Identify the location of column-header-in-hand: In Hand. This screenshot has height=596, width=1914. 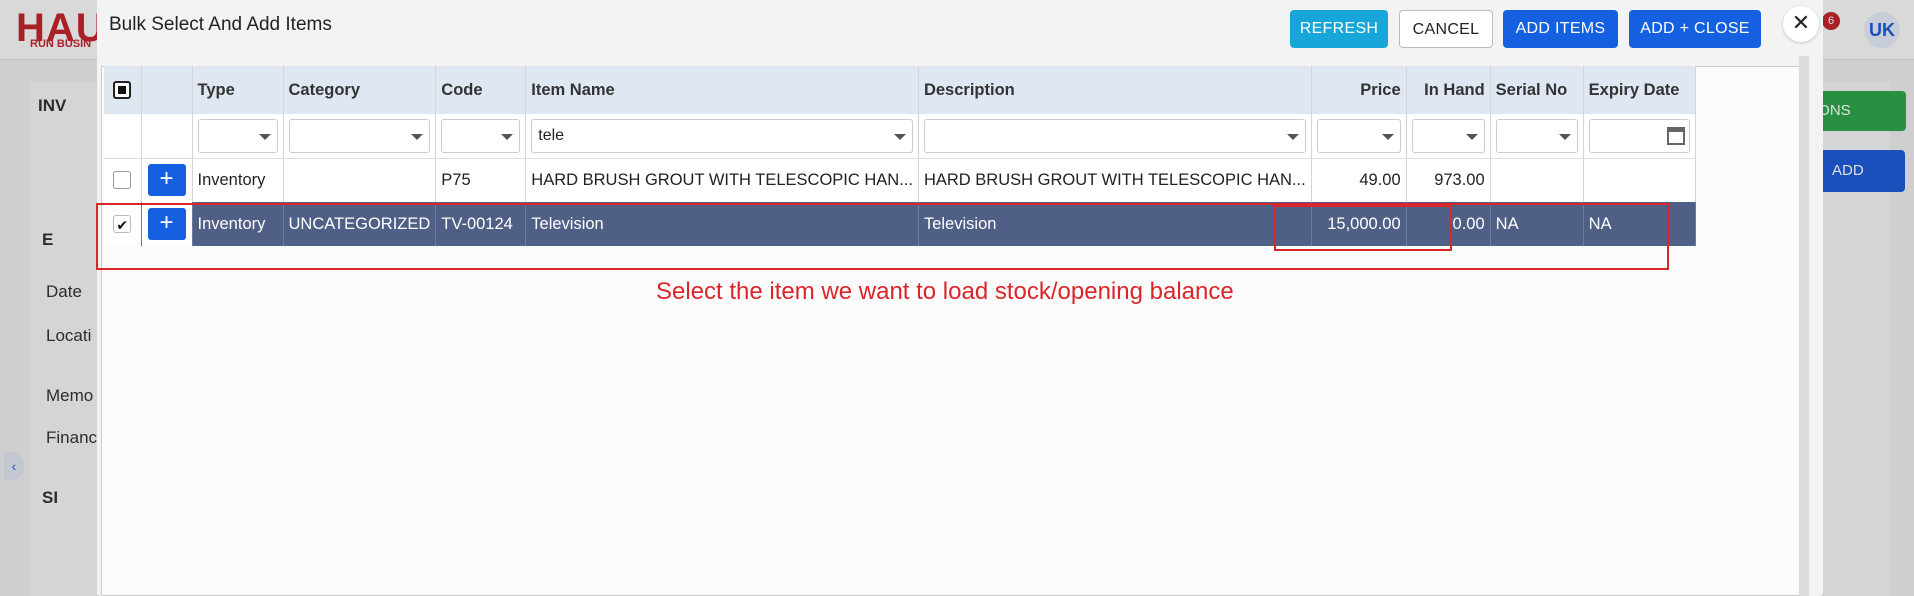
(1448, 90).